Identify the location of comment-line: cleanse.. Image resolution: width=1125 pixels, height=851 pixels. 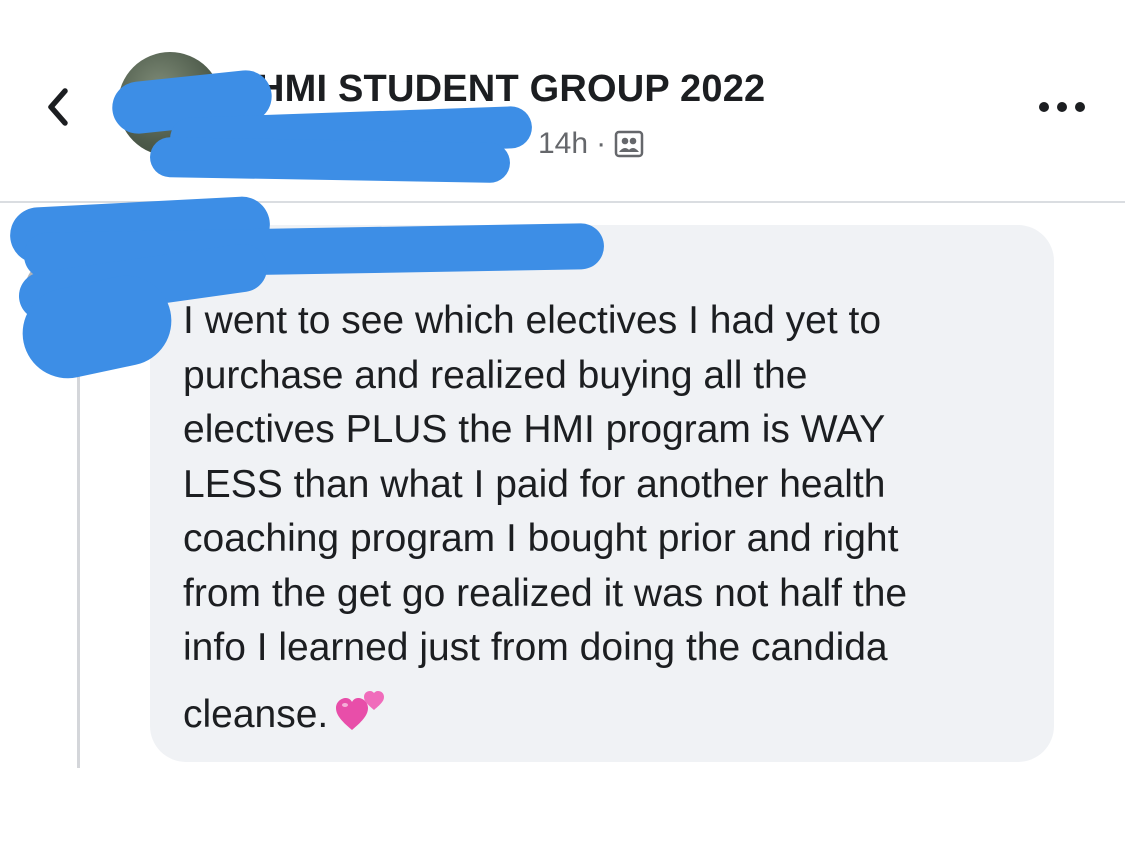
(256, 714).